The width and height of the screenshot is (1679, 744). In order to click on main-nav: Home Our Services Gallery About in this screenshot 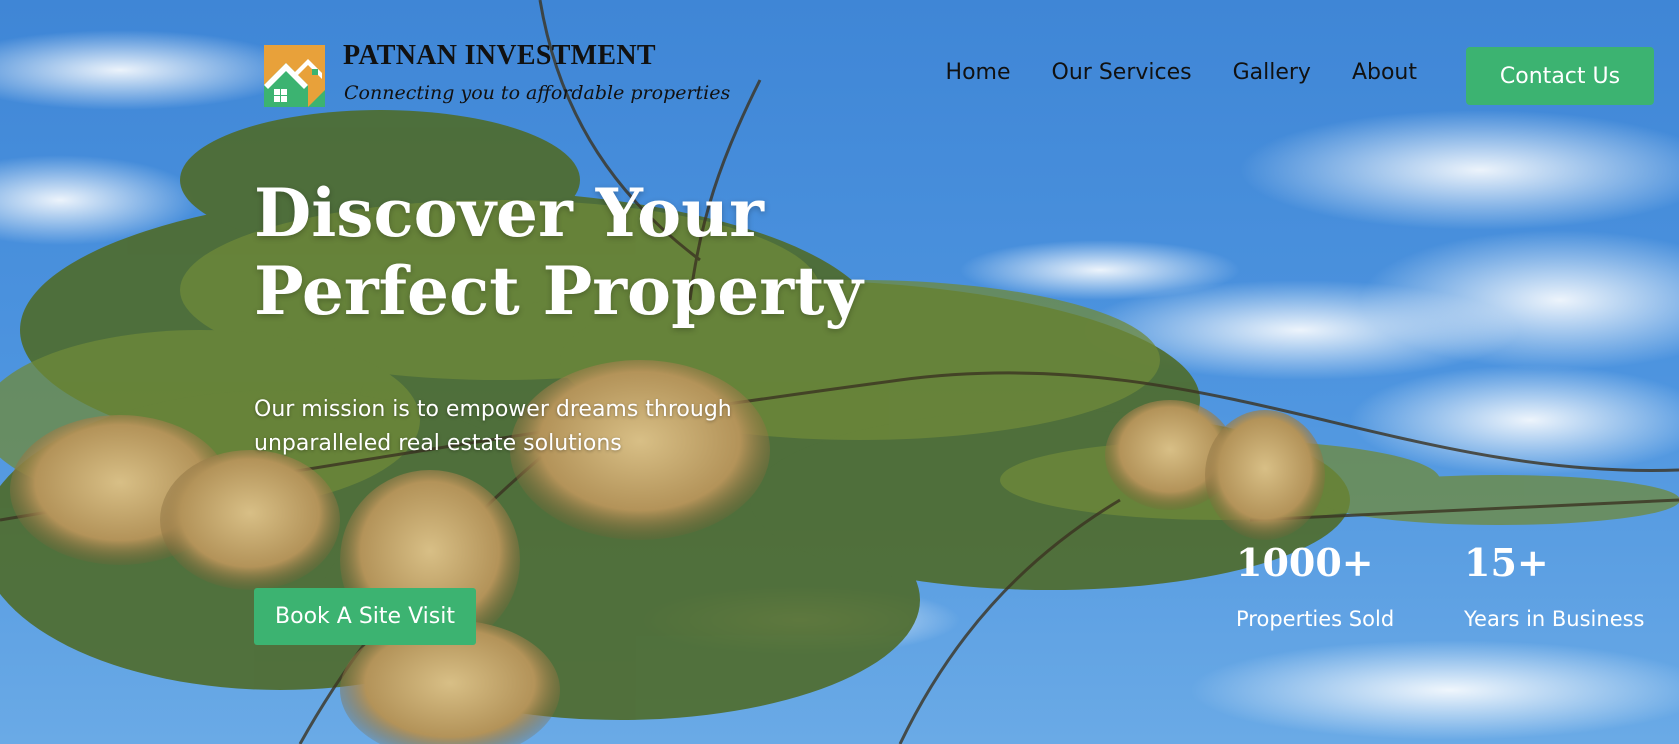, I will do `click(1181, 72)`.